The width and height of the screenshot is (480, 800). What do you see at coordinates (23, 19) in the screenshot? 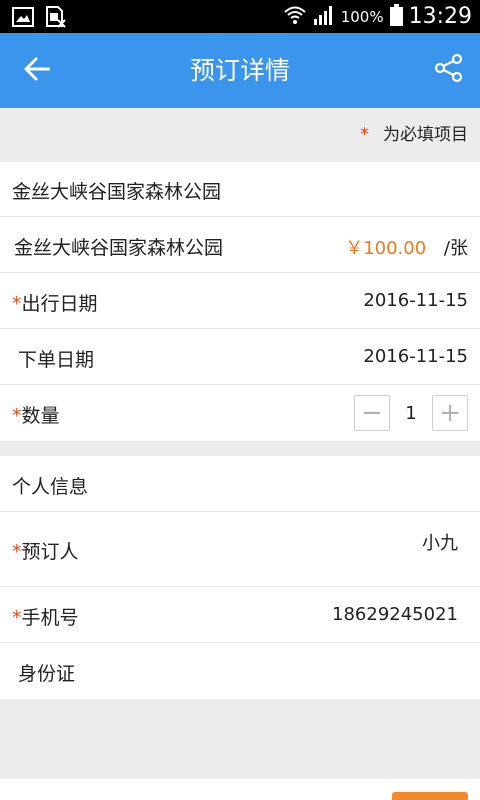
I see `screenshot-icon` at bounding box center [23, 19].